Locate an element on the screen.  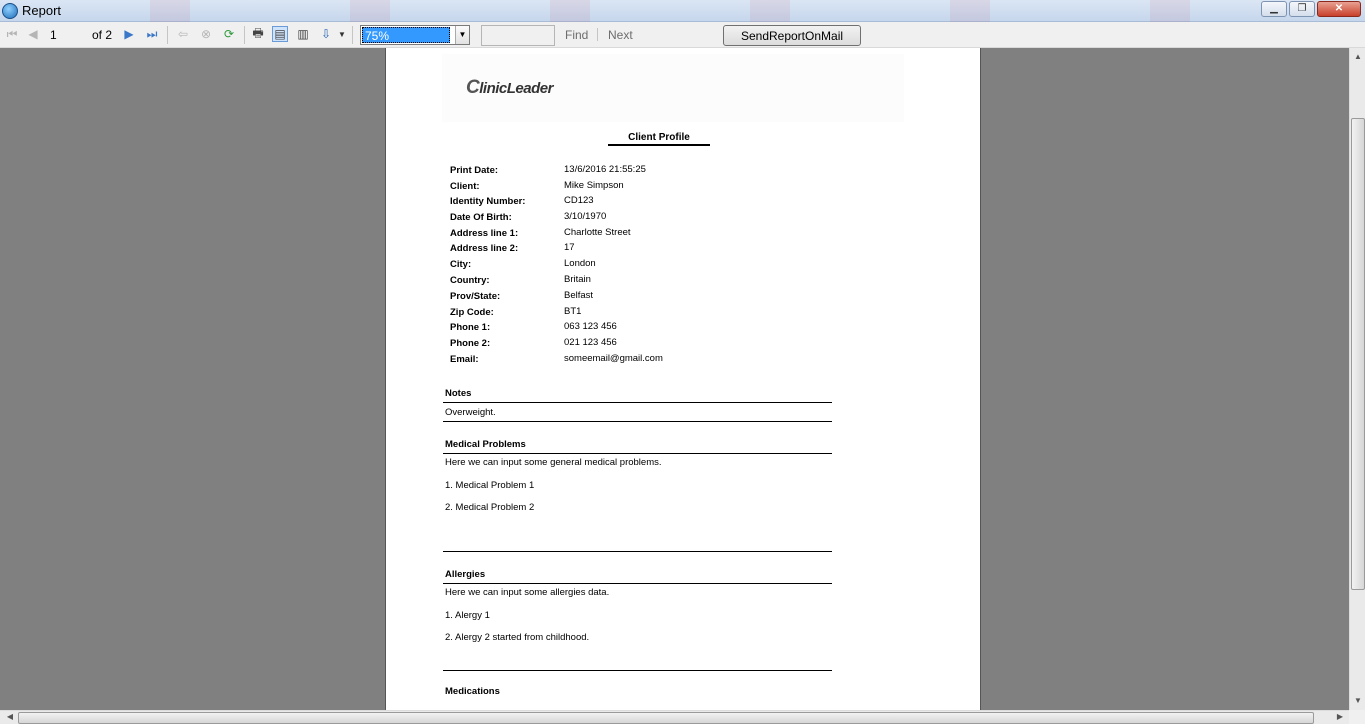
field-label: Address line 1: is located at coordinates (484, 233).